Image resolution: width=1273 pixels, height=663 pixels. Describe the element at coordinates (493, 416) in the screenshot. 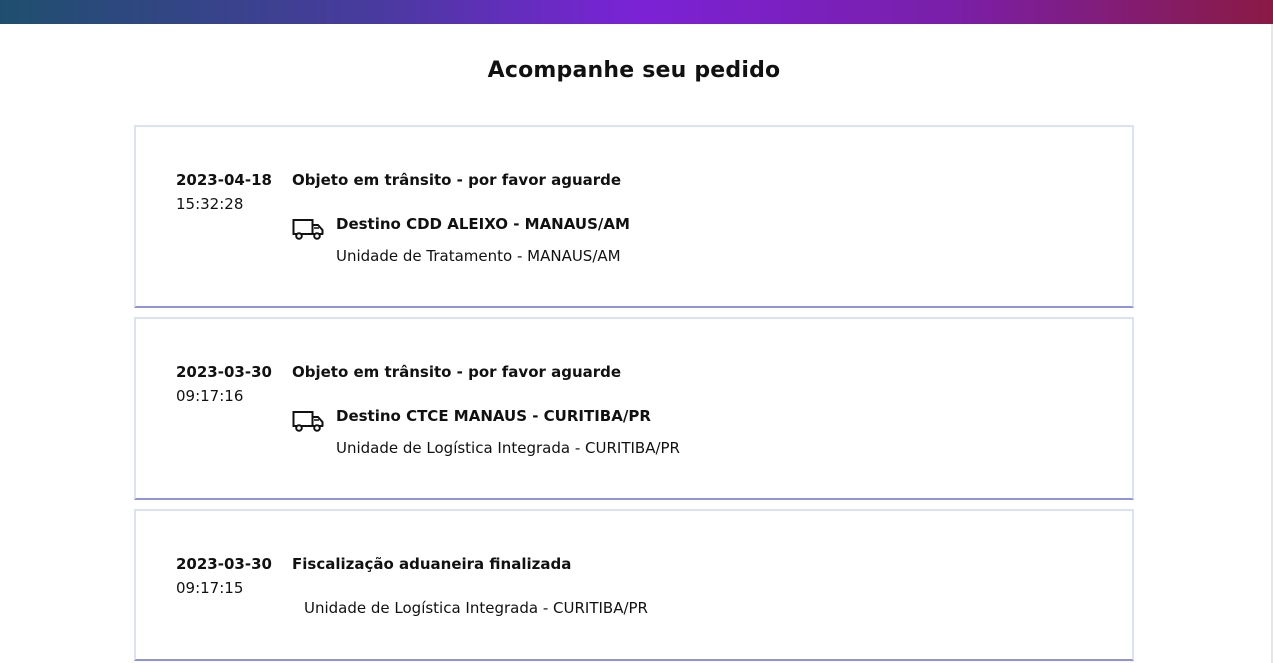

I see `event-destination: Destino CTCE MANAUS - CURITIBA/PR` at that location.